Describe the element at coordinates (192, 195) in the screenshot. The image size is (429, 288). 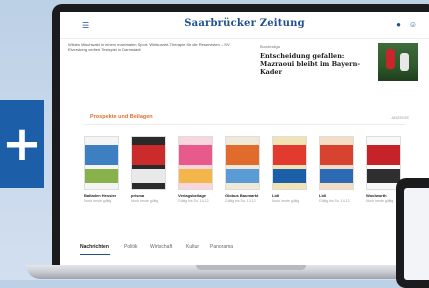
I see `brochure-name: Verlagsbeilage` at that location.